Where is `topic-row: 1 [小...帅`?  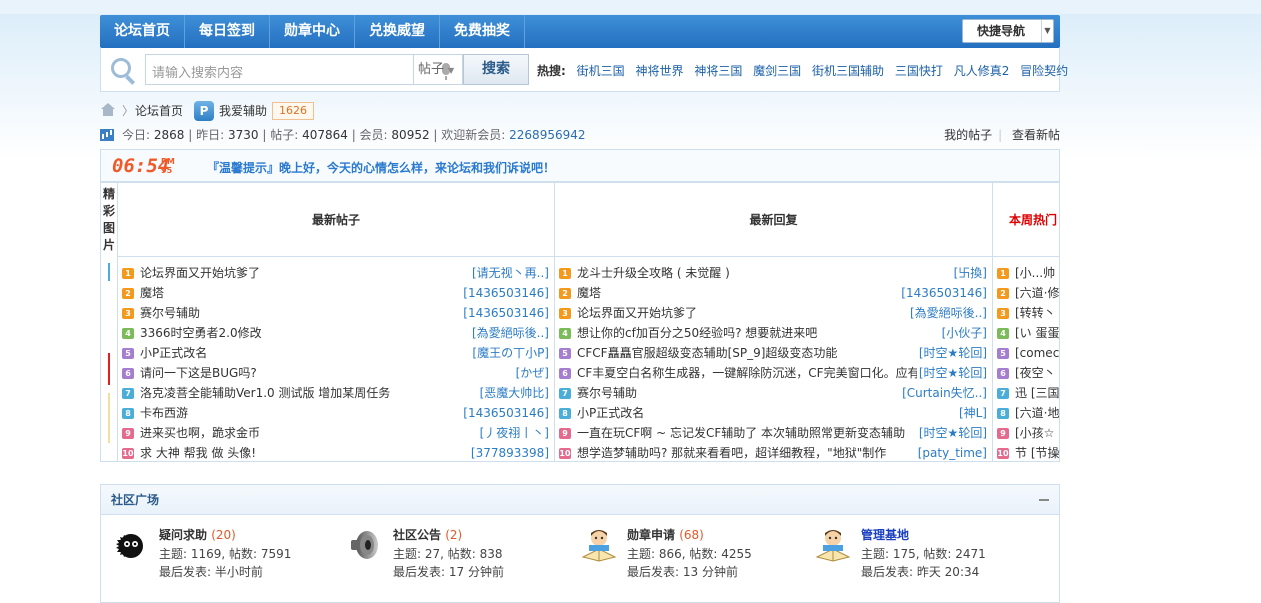 topic-row: 1 [小...帅 is located at coordinates (1026, 273).